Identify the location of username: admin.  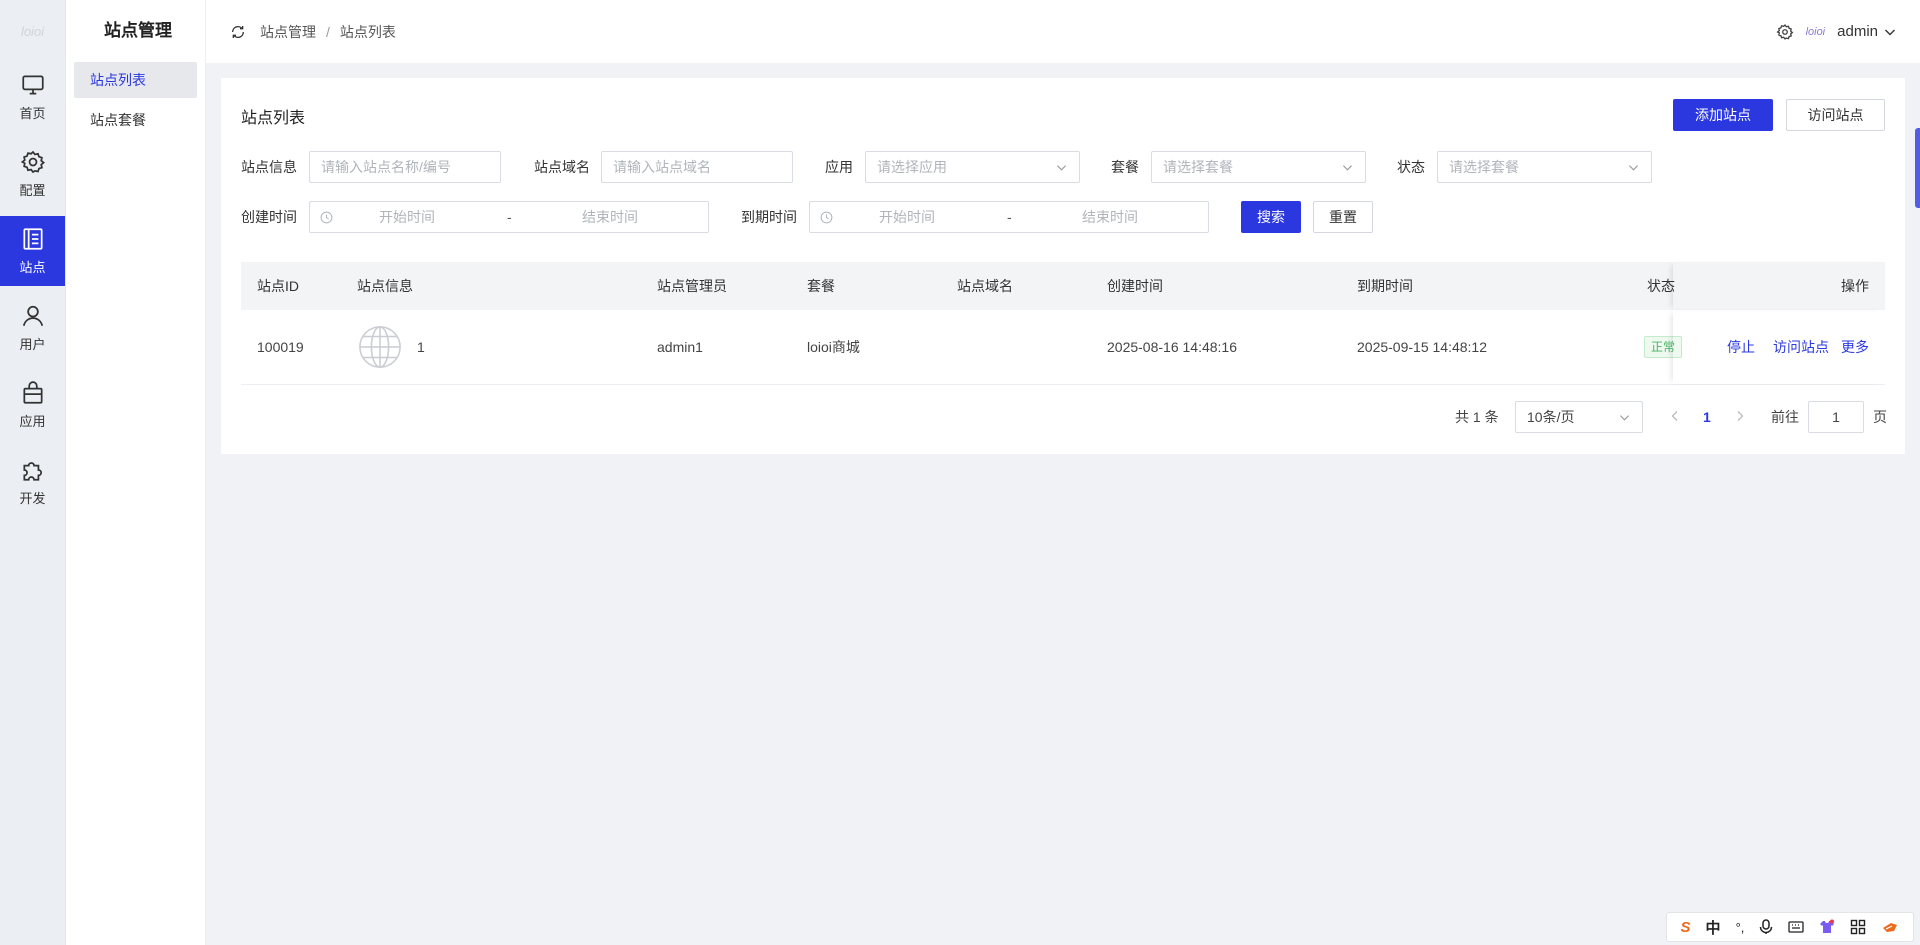
(1857, 31).